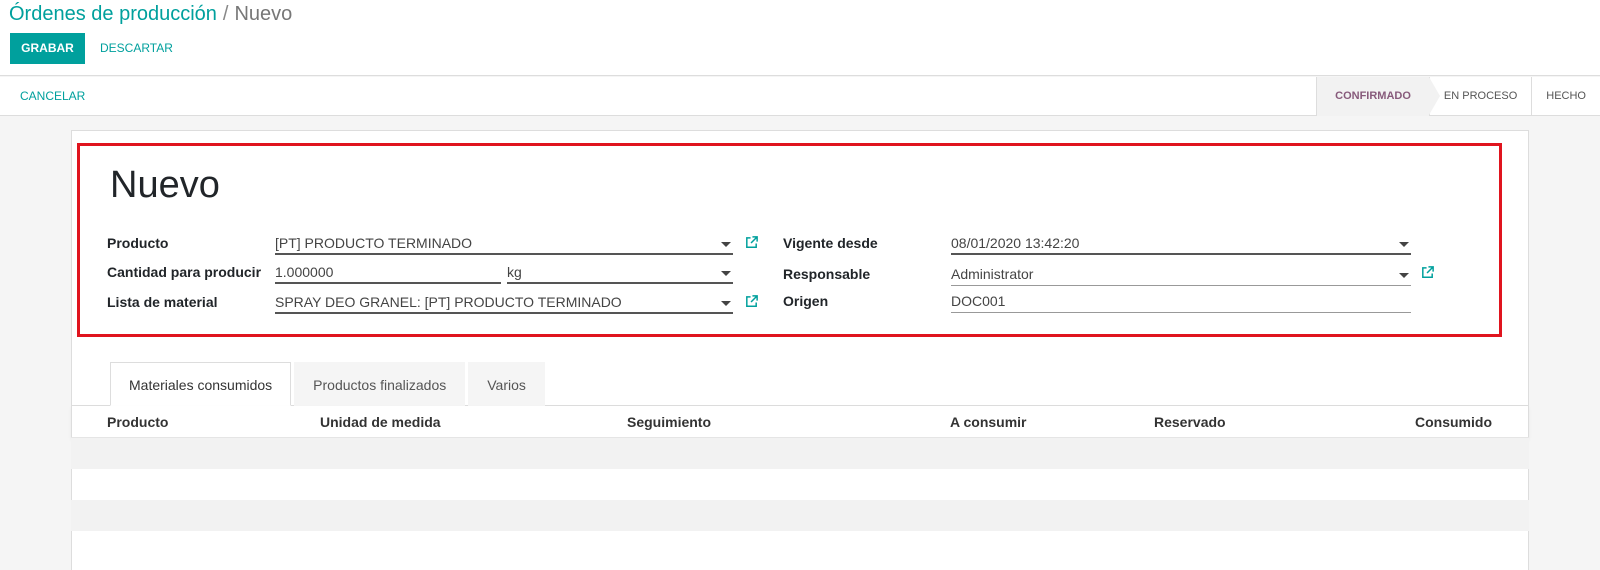 This screenshot has width=1600, height=570. I want to click on date-label: Vigente desde, so click(830, 243).